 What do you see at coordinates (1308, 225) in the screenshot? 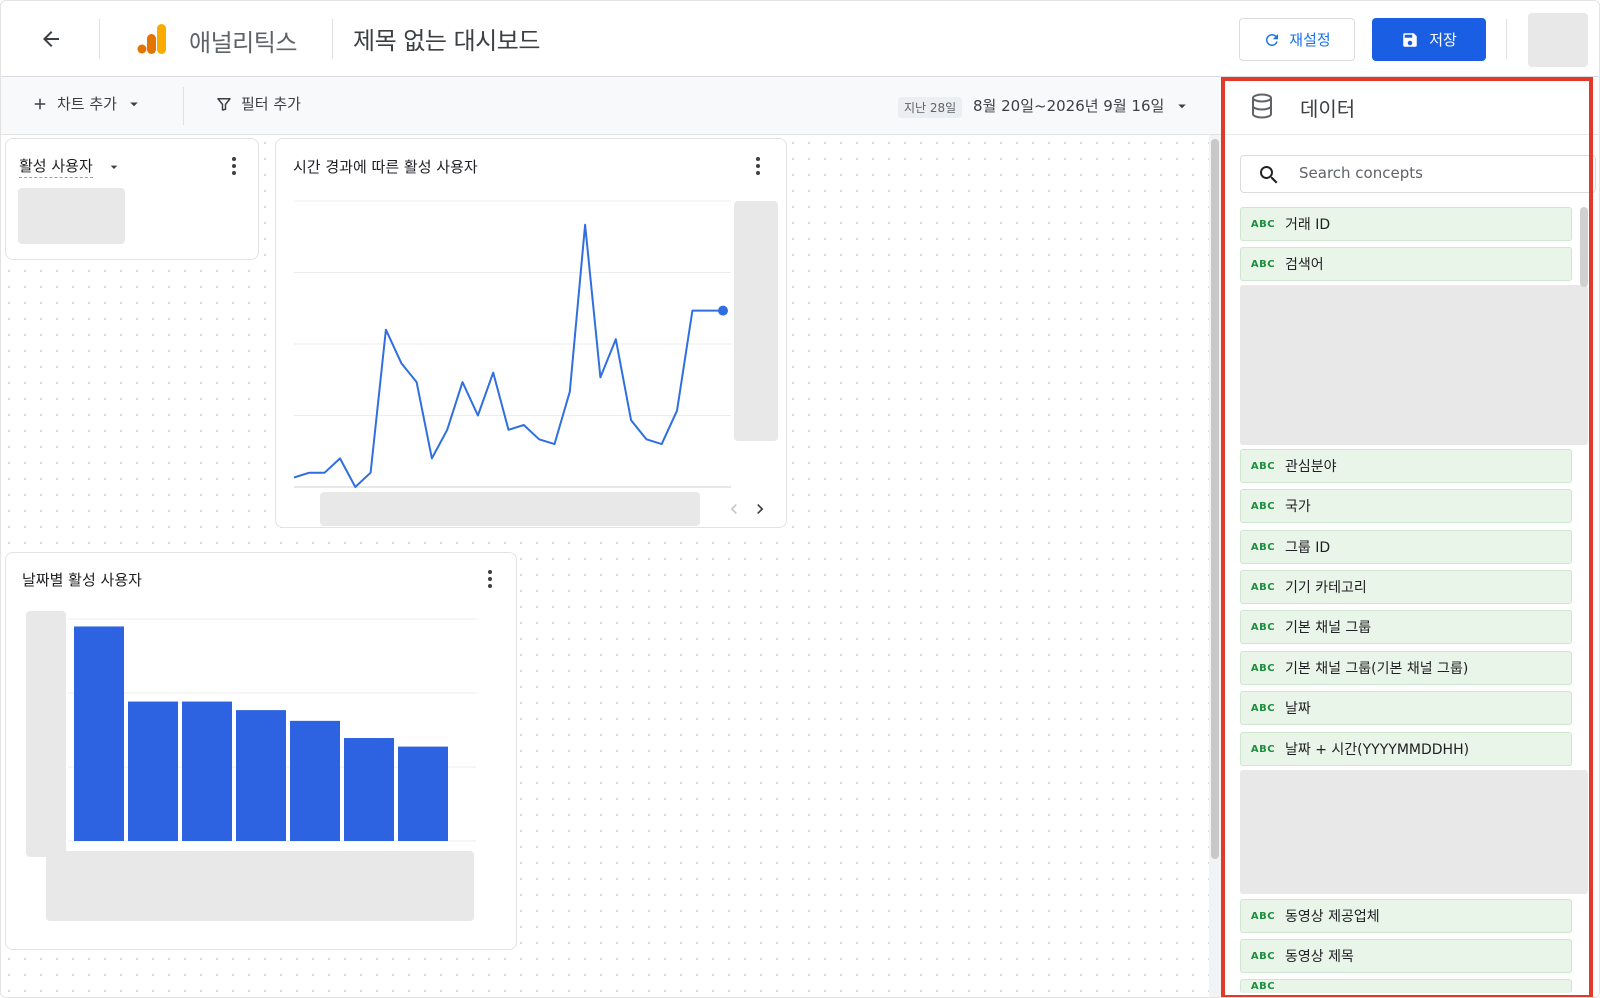
I see `field-label: 거래 ID` at bounding box center [1308, 225].